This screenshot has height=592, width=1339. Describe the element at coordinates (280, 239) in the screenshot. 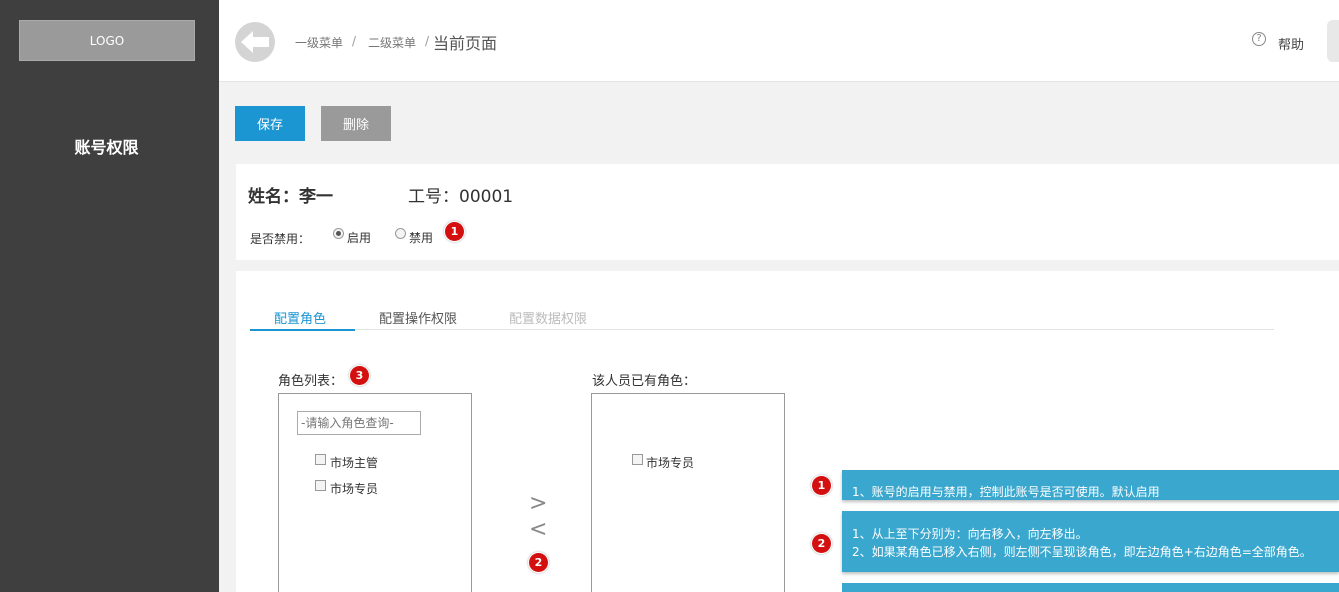

I see `disable-label: 是否禁用：` at that location.